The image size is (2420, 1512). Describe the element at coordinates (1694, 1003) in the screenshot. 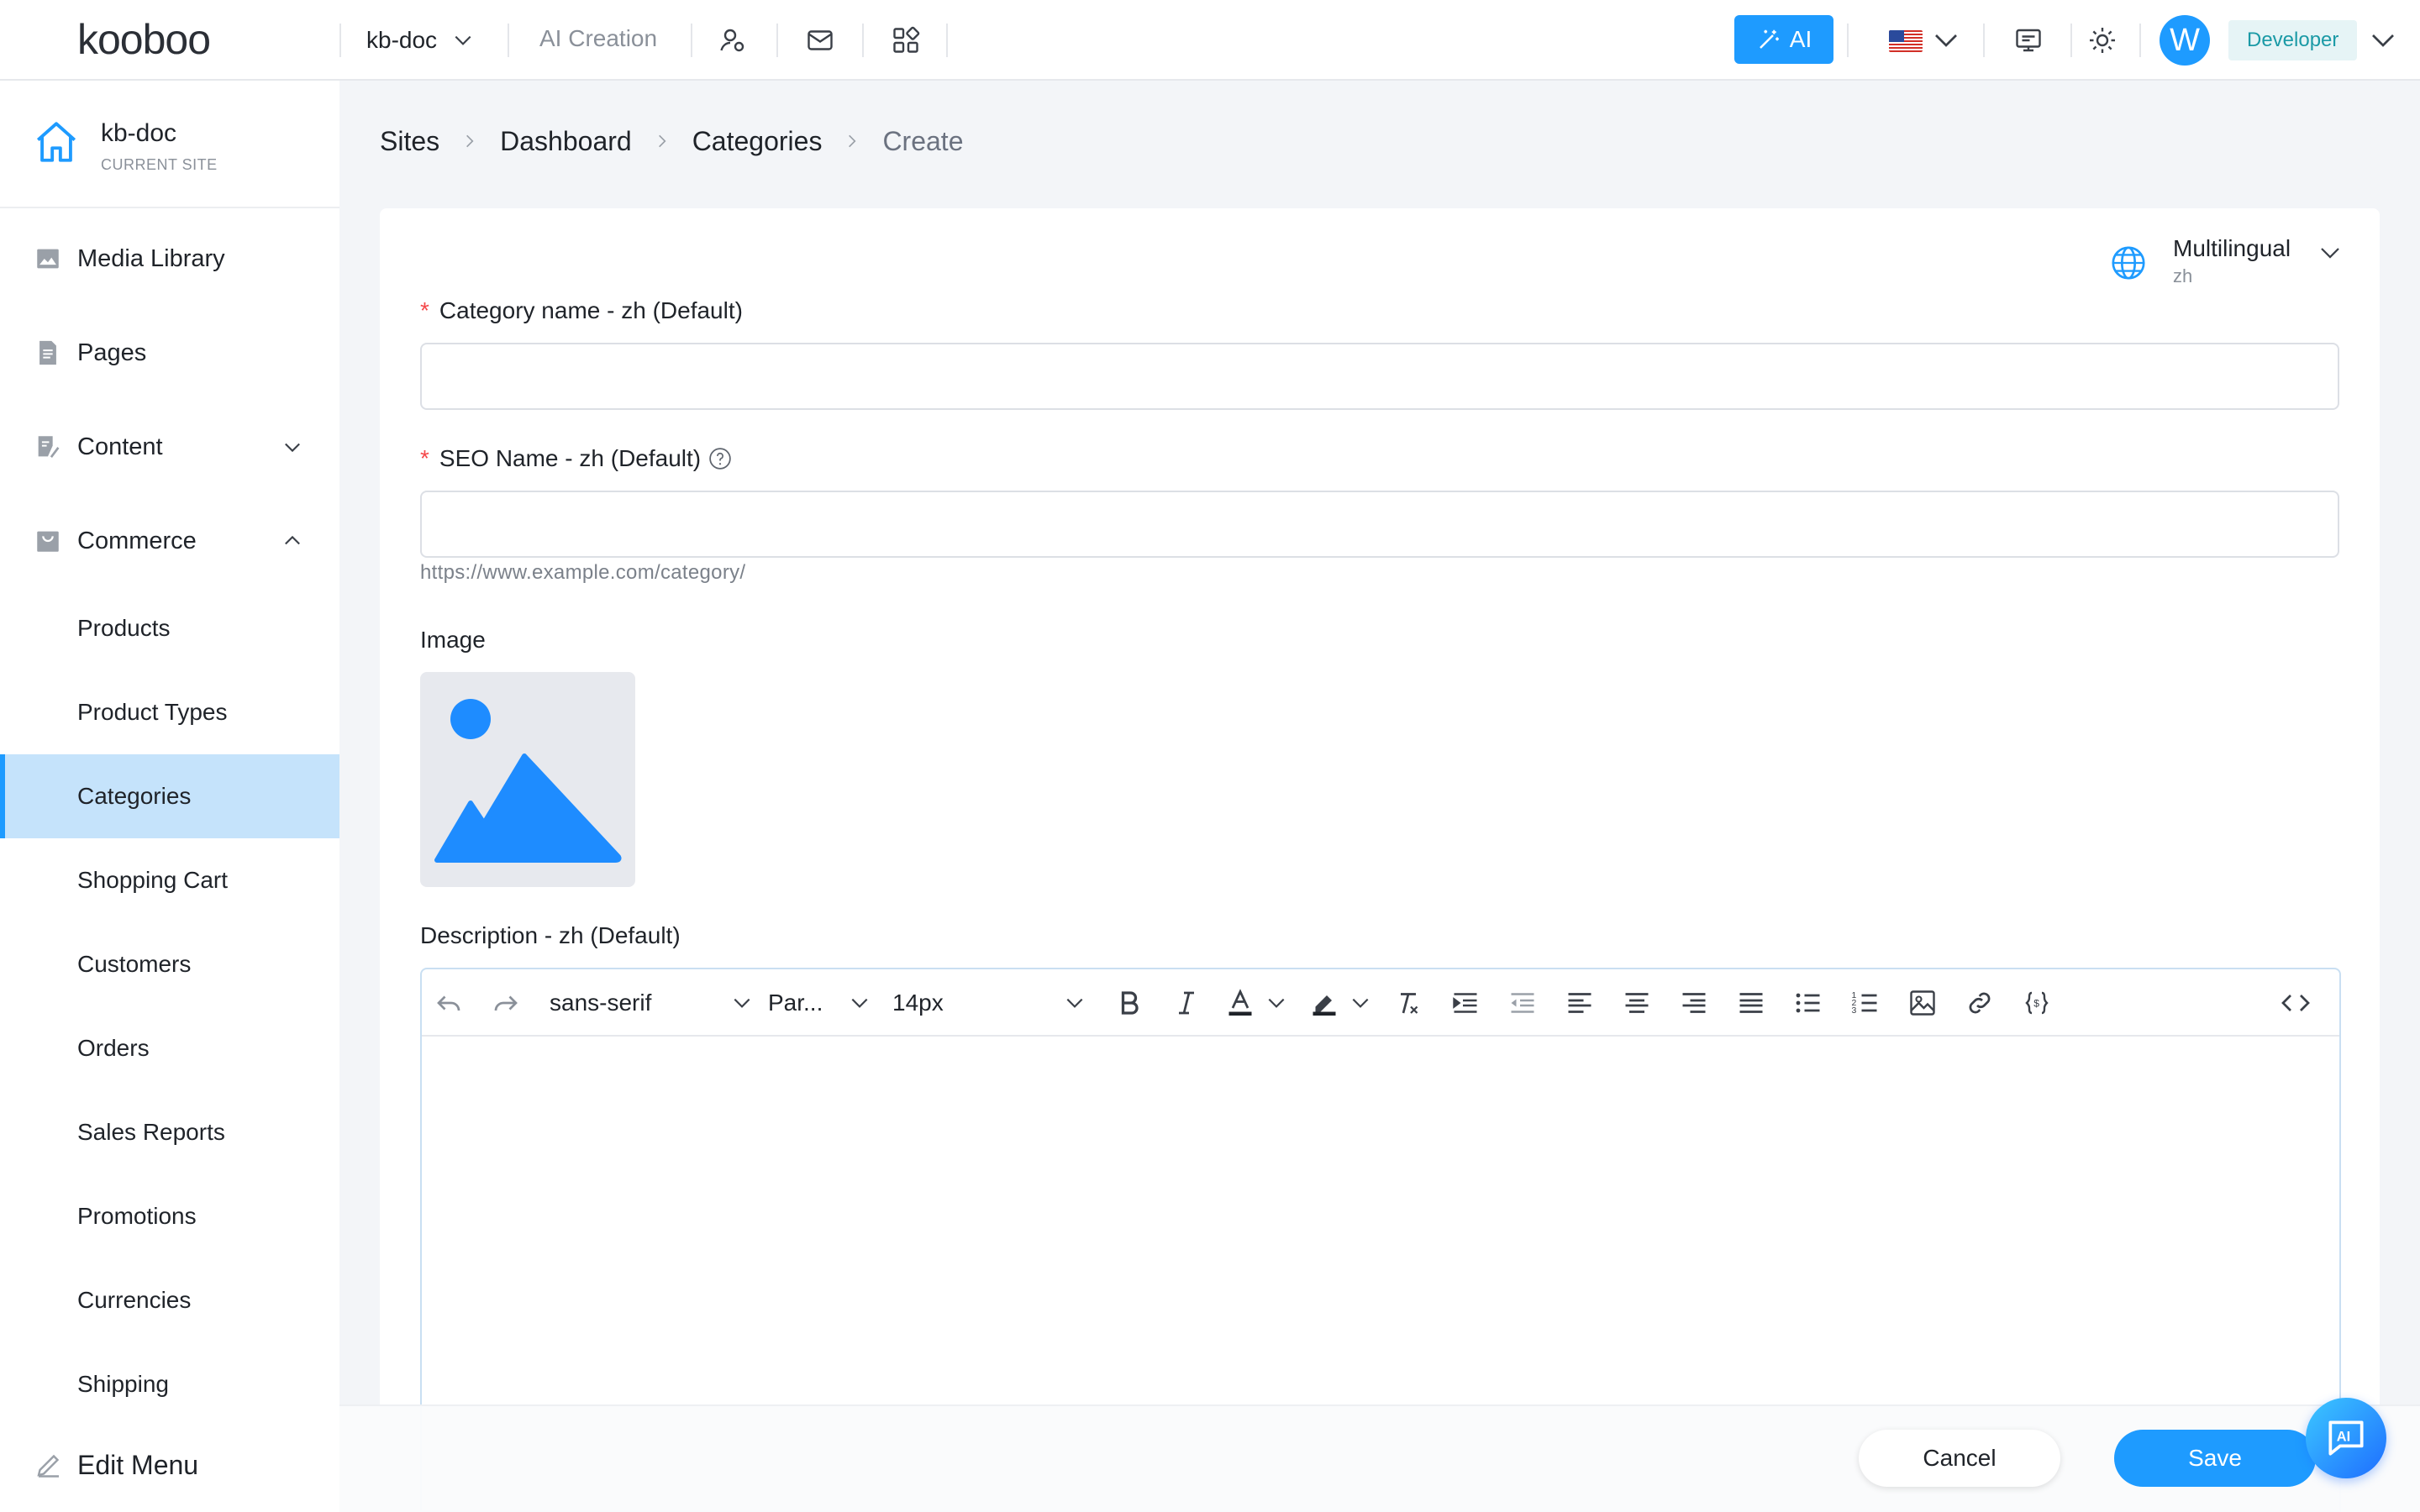

I see `align-right-icon` at that location.